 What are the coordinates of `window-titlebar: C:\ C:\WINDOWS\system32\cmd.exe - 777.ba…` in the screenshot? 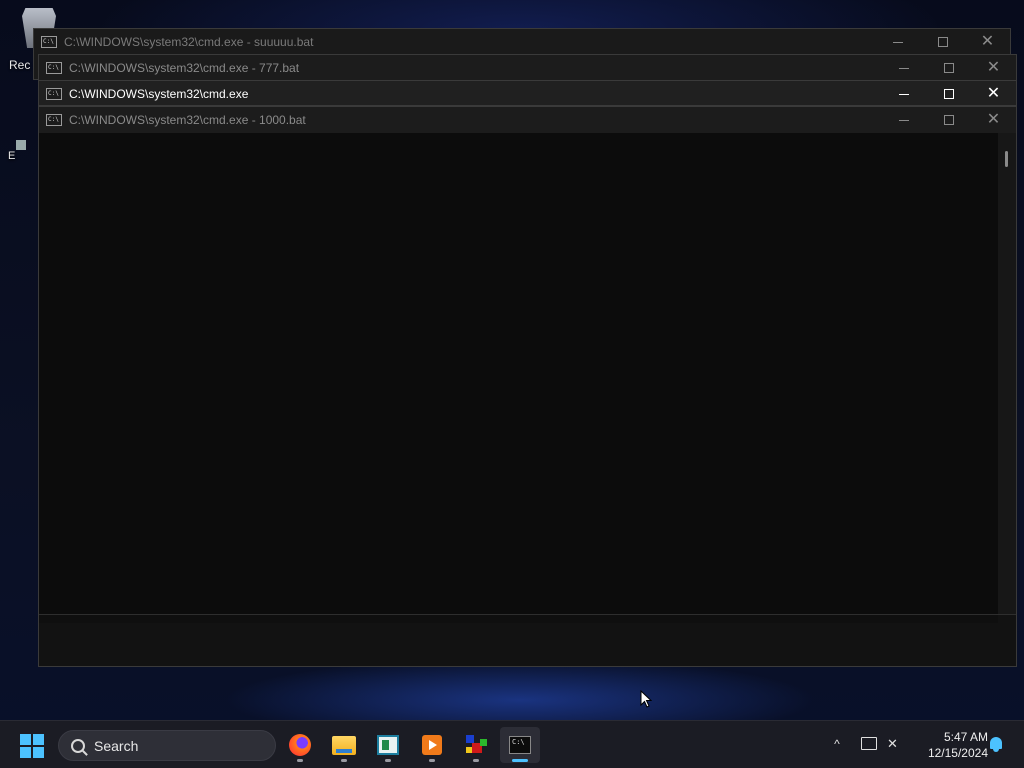 It's located at (527, 68).